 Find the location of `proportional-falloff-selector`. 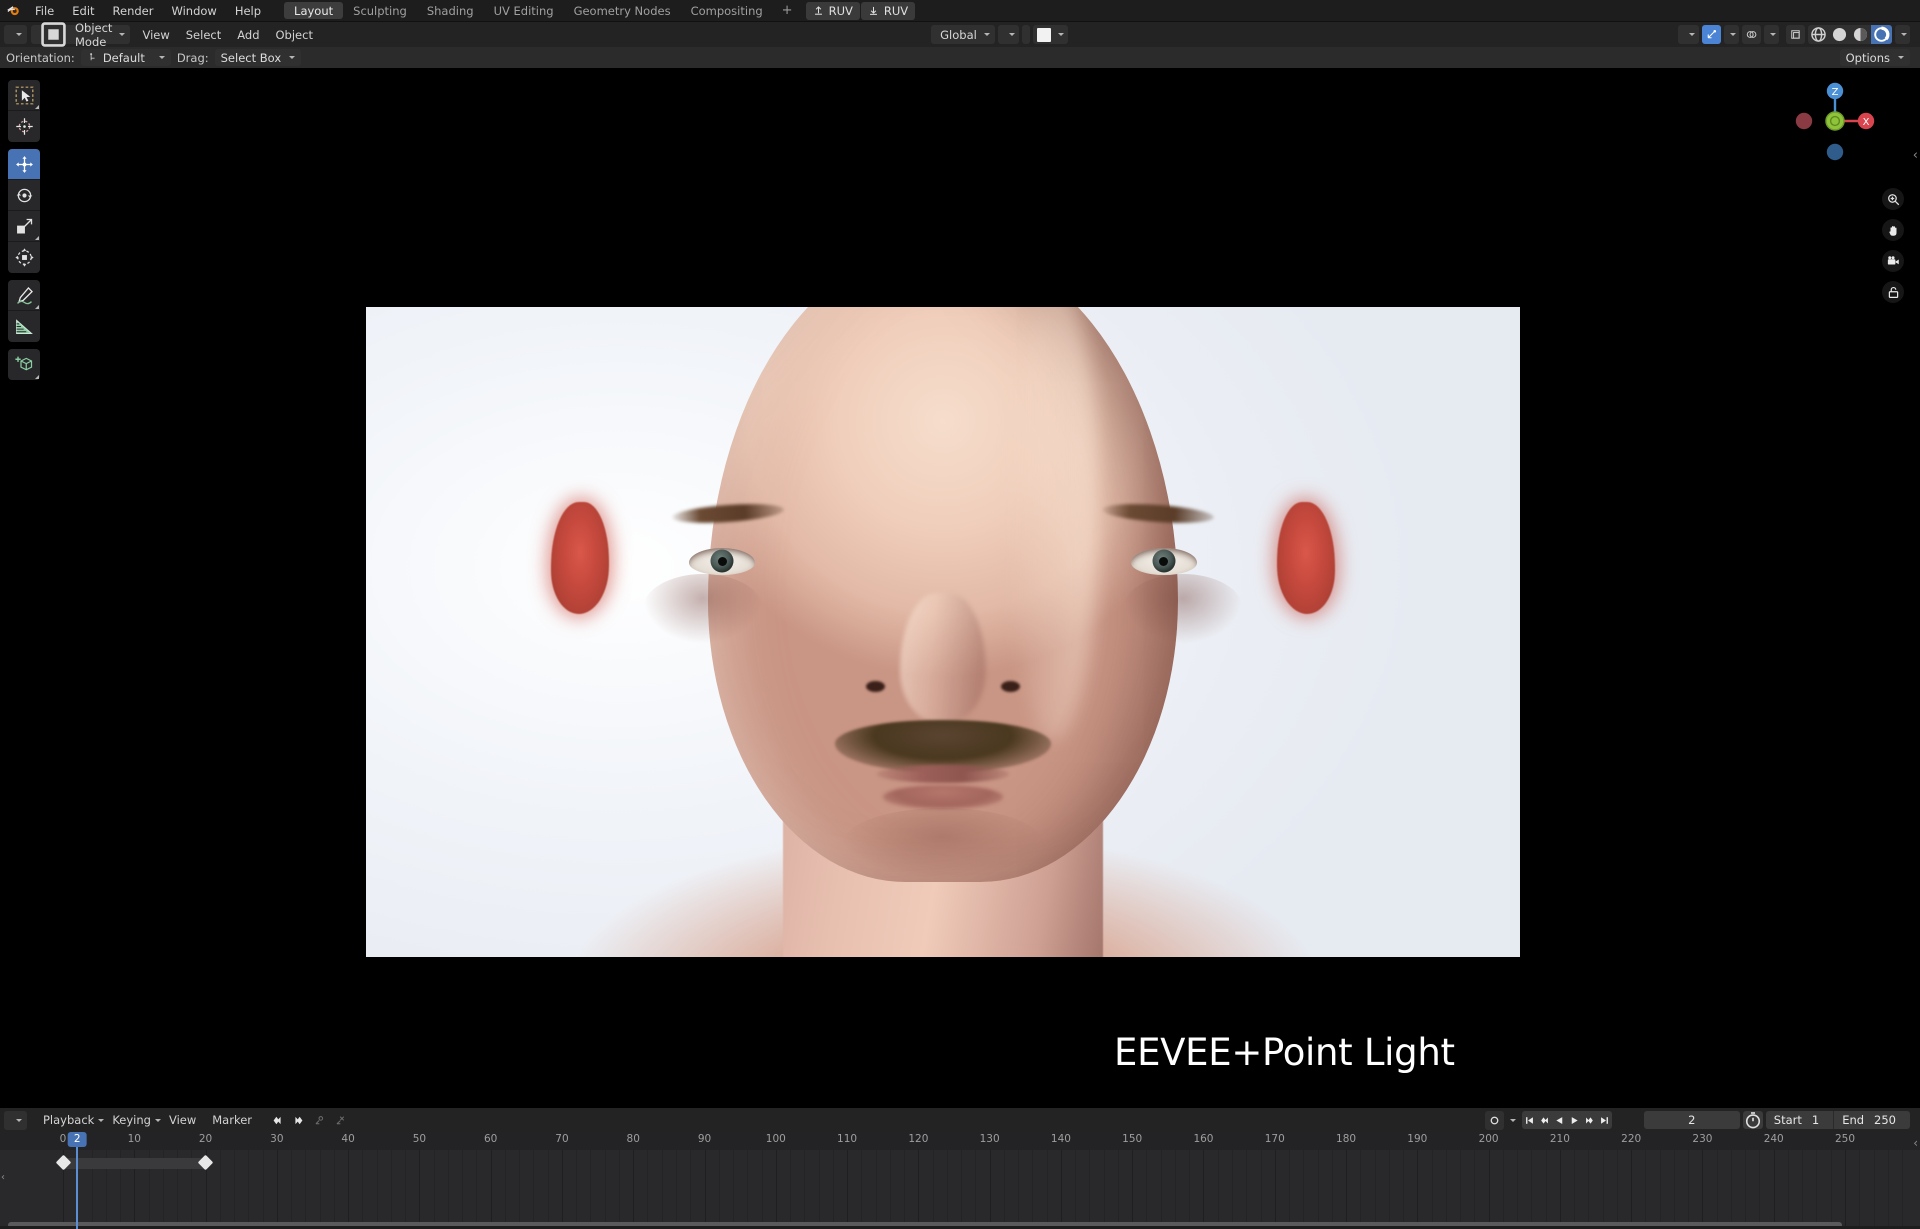

proportional-falloff-selector is located at coordinates (1050, 34).